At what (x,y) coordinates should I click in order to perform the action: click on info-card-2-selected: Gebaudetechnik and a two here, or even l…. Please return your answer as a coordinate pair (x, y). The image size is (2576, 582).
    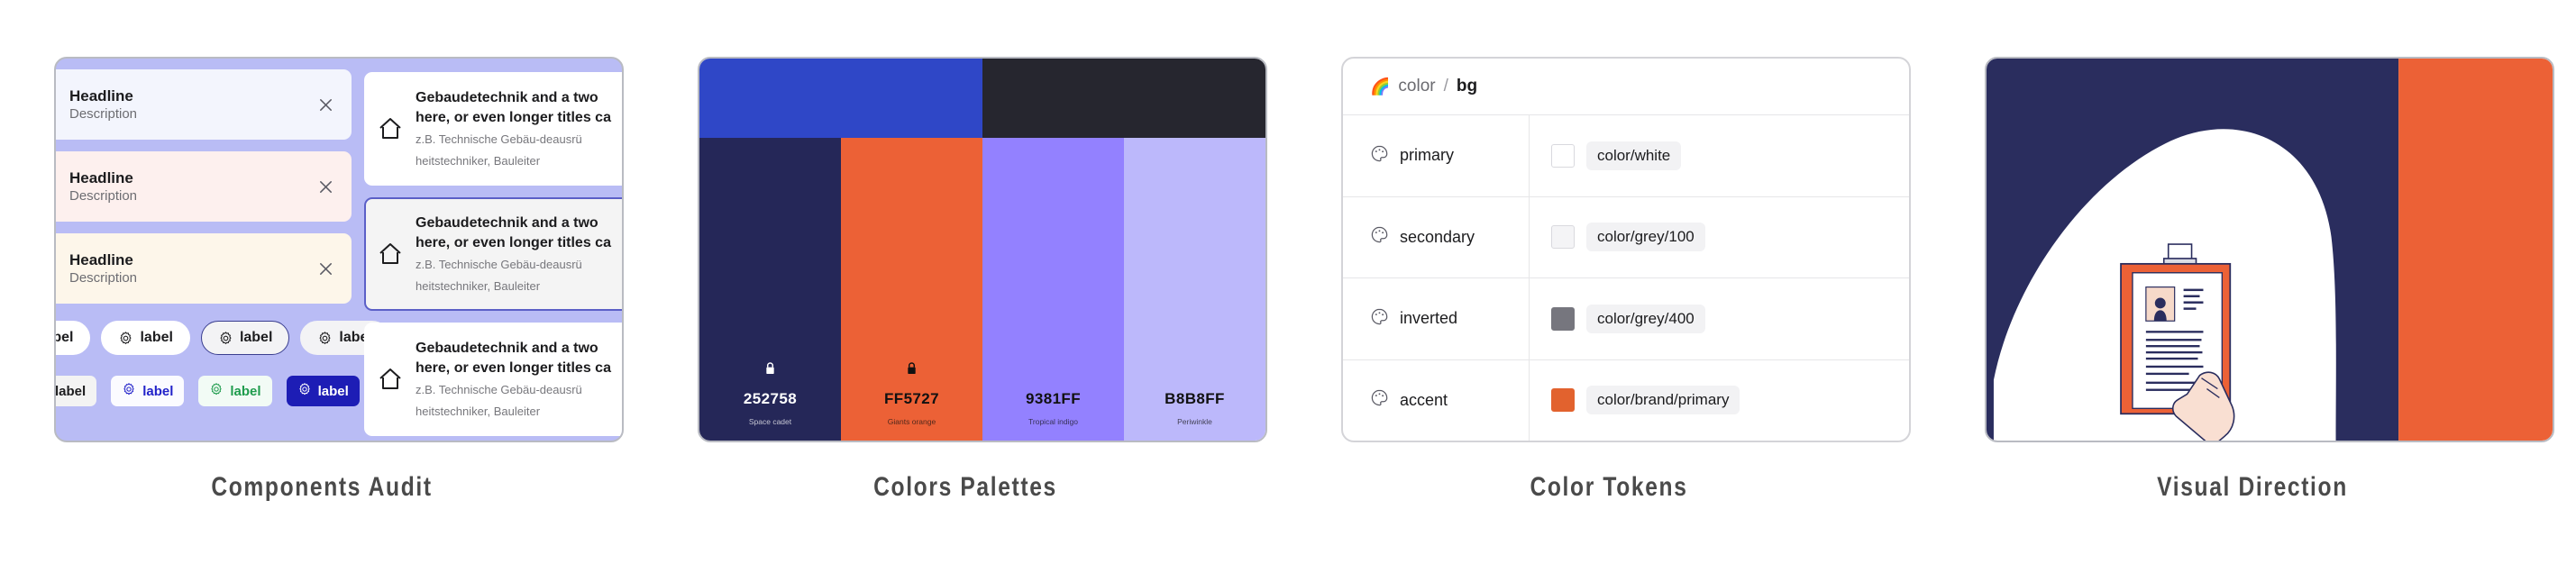
    Looking at the image, I should click on (493, 254).